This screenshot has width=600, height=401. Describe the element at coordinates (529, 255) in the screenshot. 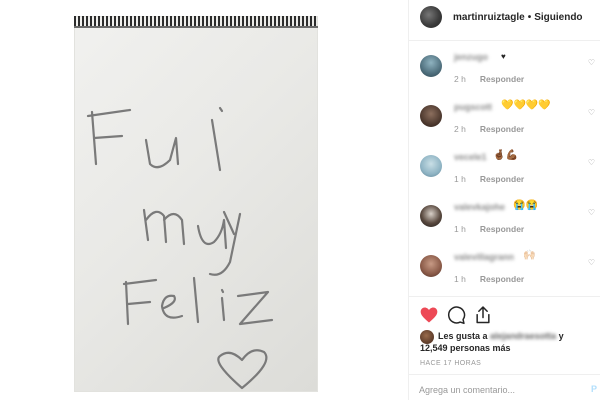

I see `comment-text: 🙌🏻` at that location.